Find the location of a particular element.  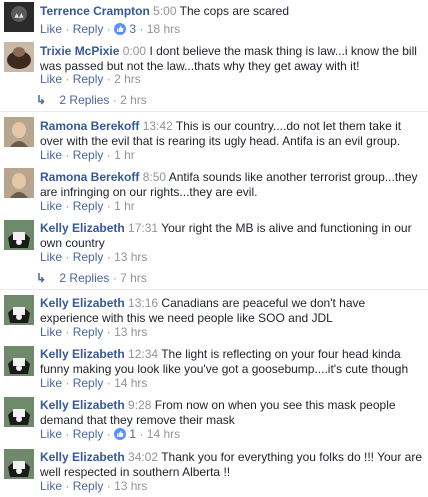

comment-time: 9:28 is located at coordinates (139, 405).